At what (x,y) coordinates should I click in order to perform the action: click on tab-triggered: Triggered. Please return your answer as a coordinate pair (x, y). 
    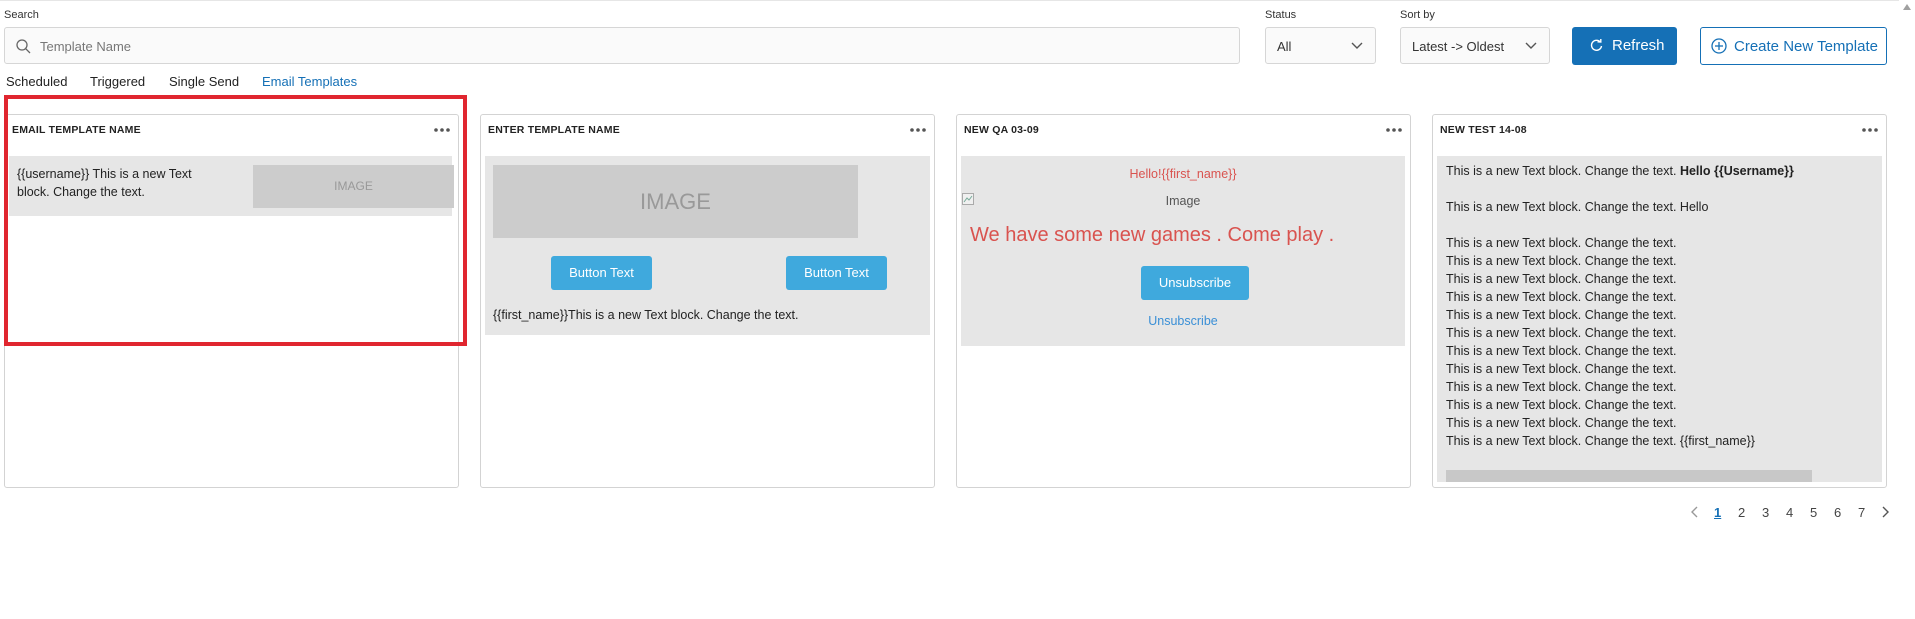
    Looking at the image, I should click on (117, 81).